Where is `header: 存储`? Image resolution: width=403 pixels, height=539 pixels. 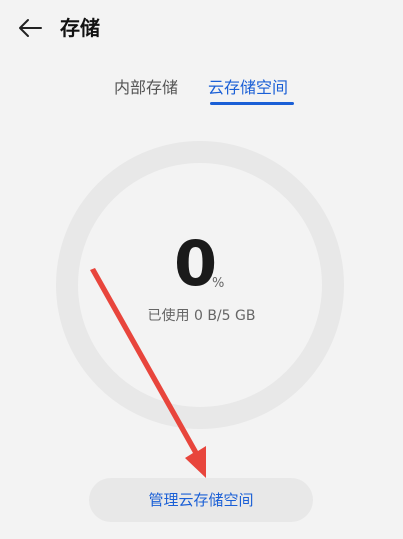 header: 存储 is located at coordinates (201, 28).